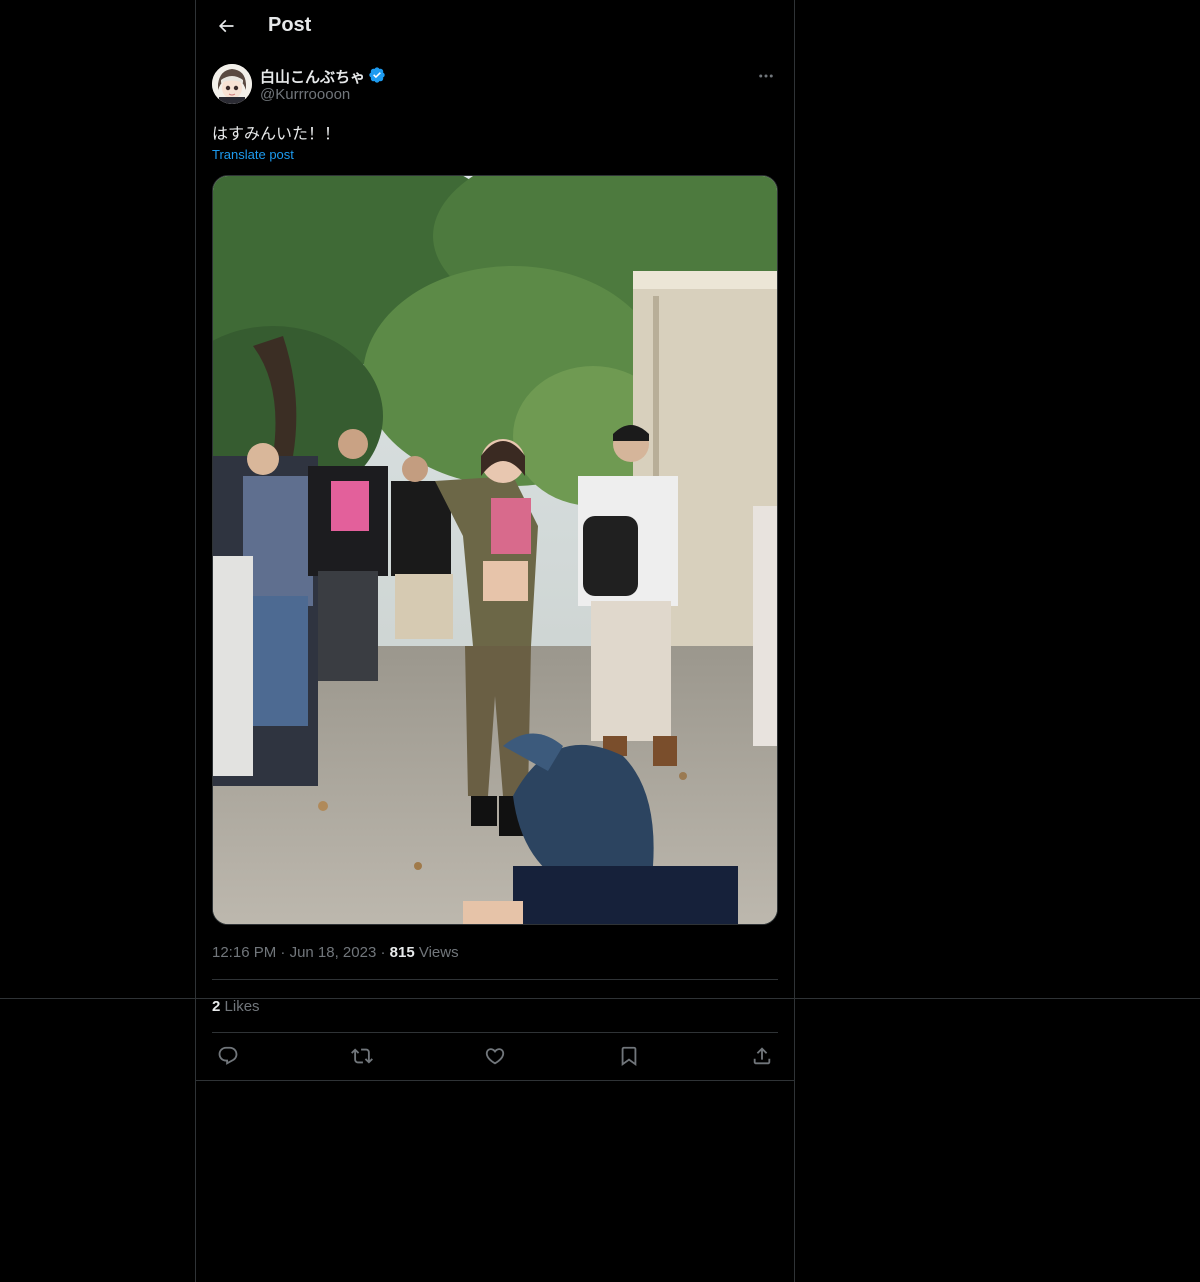  I want to click on translate-post-link: Translate post, so click(253, 154).